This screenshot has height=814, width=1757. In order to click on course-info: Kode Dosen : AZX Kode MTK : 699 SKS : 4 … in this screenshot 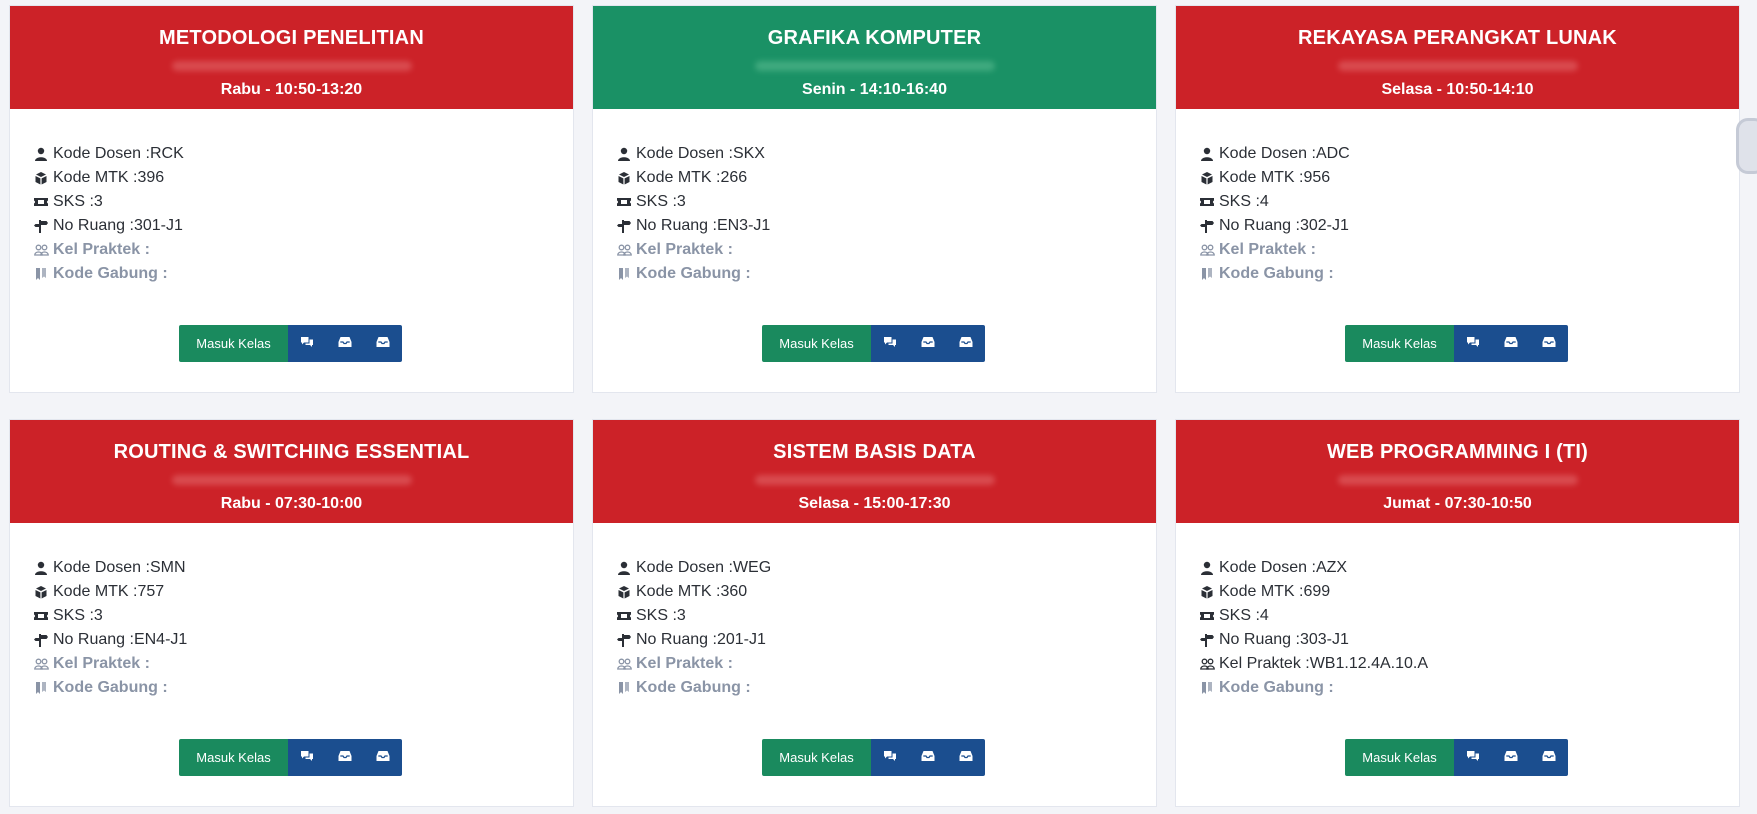, I will do `click(1457, 611)`.